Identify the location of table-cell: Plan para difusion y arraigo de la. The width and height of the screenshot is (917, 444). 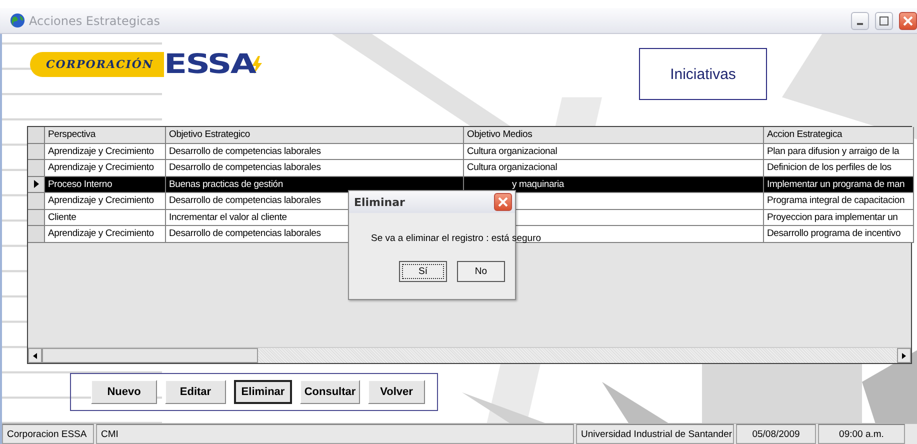
(839, 152).